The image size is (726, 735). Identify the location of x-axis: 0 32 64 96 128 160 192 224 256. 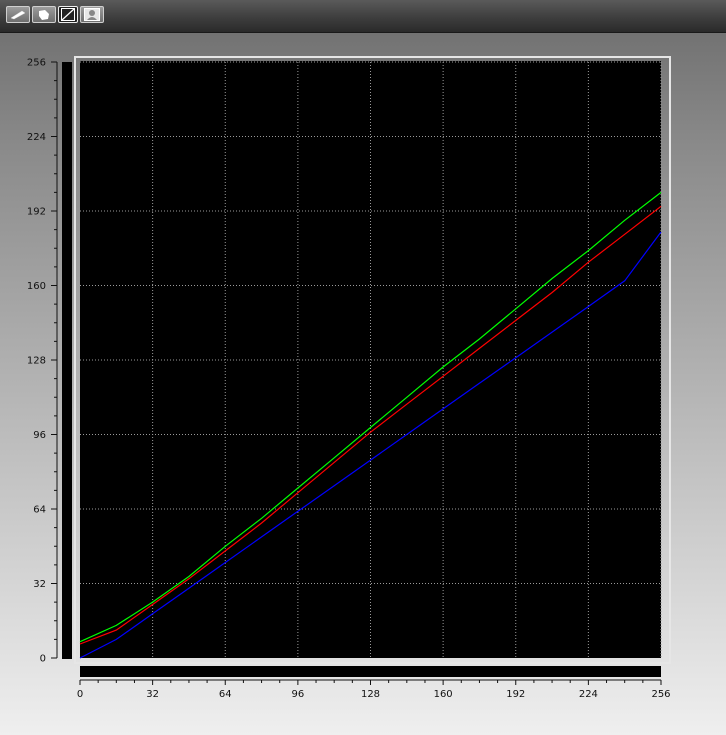
(374, 689).